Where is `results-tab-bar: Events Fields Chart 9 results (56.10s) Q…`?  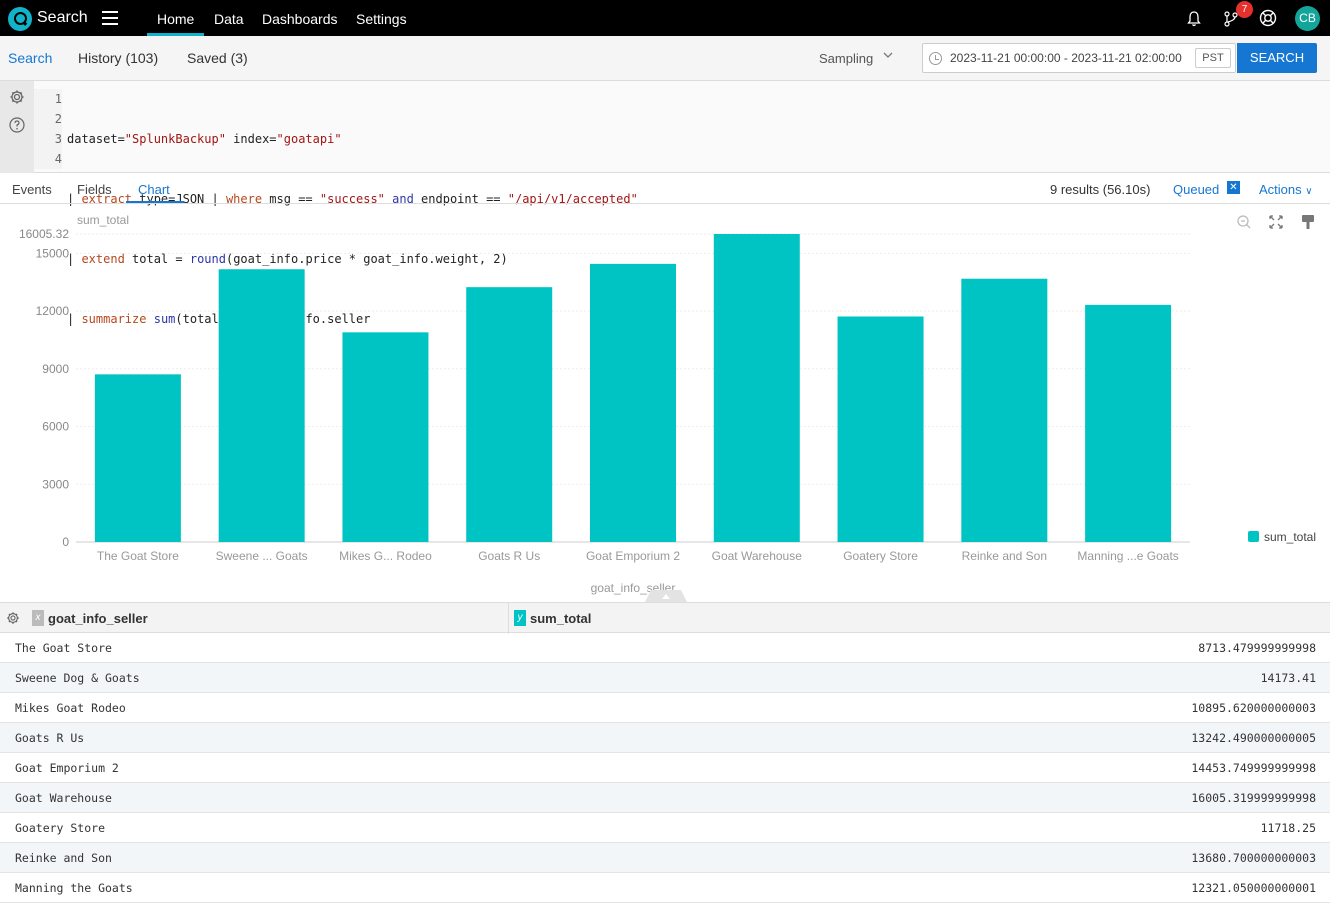
results-tab-bar: Events Fields Chart 9 results (56.10s) Q… is located at coordinates (665, 189).